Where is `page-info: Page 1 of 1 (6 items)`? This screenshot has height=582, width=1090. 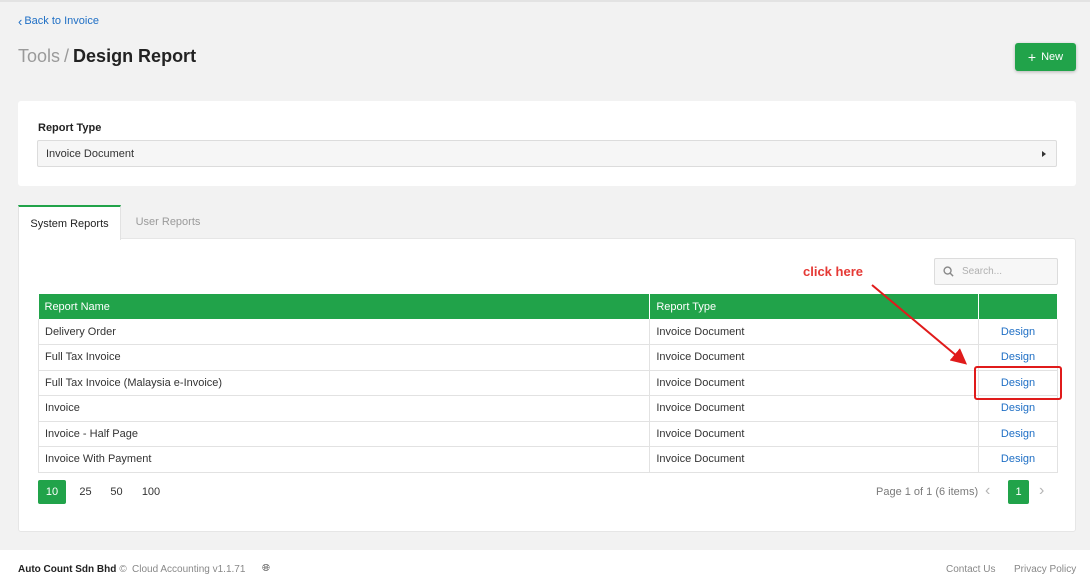
page-info: Page 1 of 1 (6 items) is located at coordinates (927, 492).